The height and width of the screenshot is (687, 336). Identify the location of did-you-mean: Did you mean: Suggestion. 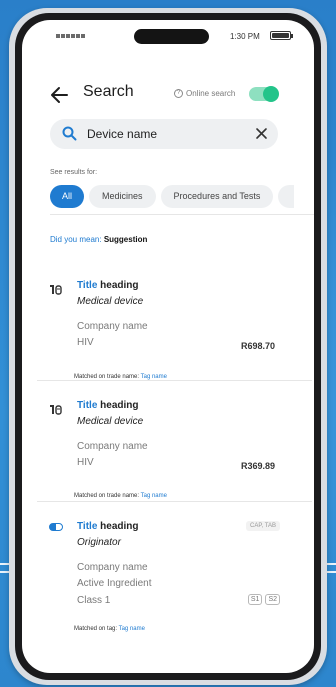
(98, 239).